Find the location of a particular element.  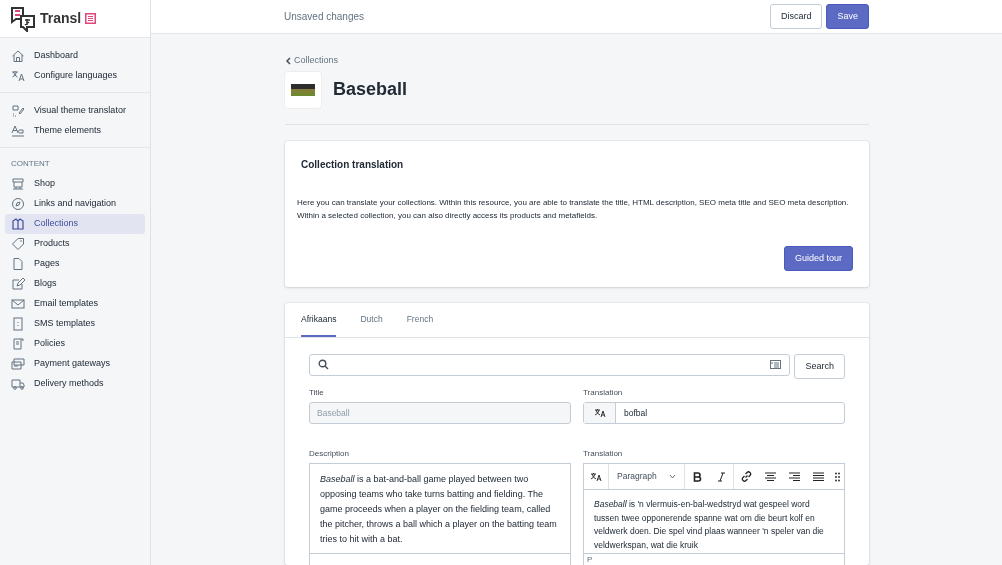

description-text: Baseball is a bat-and-ball game played between two opposing teams who take turns batting and fielding. The game proceeds when a player on the fielding team, called the pitcher, throws a ball which a player on the batting team tries to hit with a bat. is located at coordinates (438, 510).